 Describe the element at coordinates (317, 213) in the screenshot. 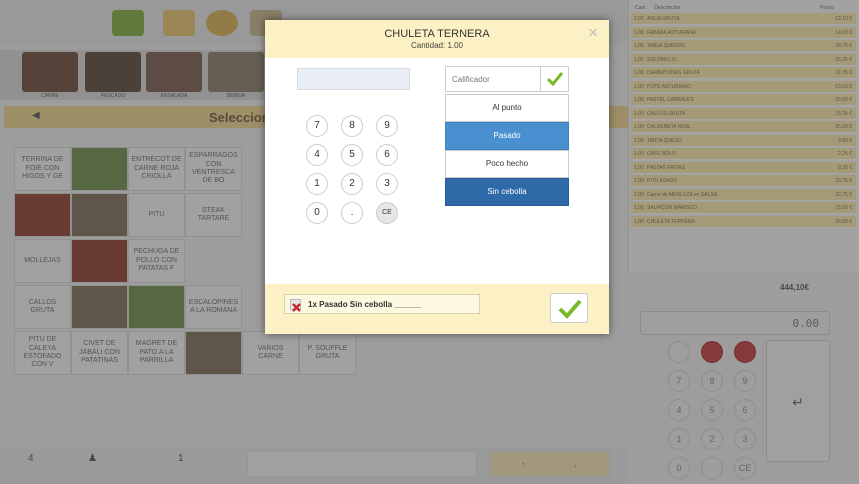

I see `key-0: 0` at that location.